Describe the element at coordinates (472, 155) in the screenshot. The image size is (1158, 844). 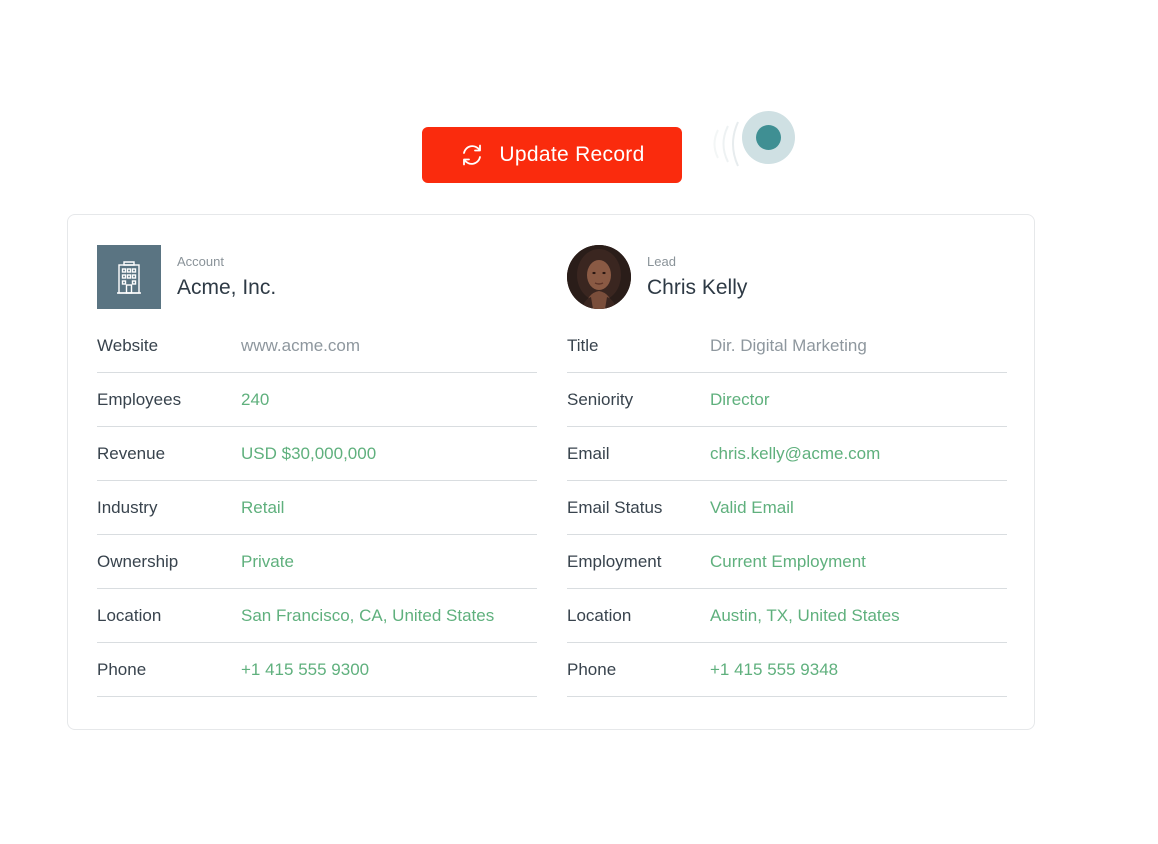
I see `refresh-icon` at that location.